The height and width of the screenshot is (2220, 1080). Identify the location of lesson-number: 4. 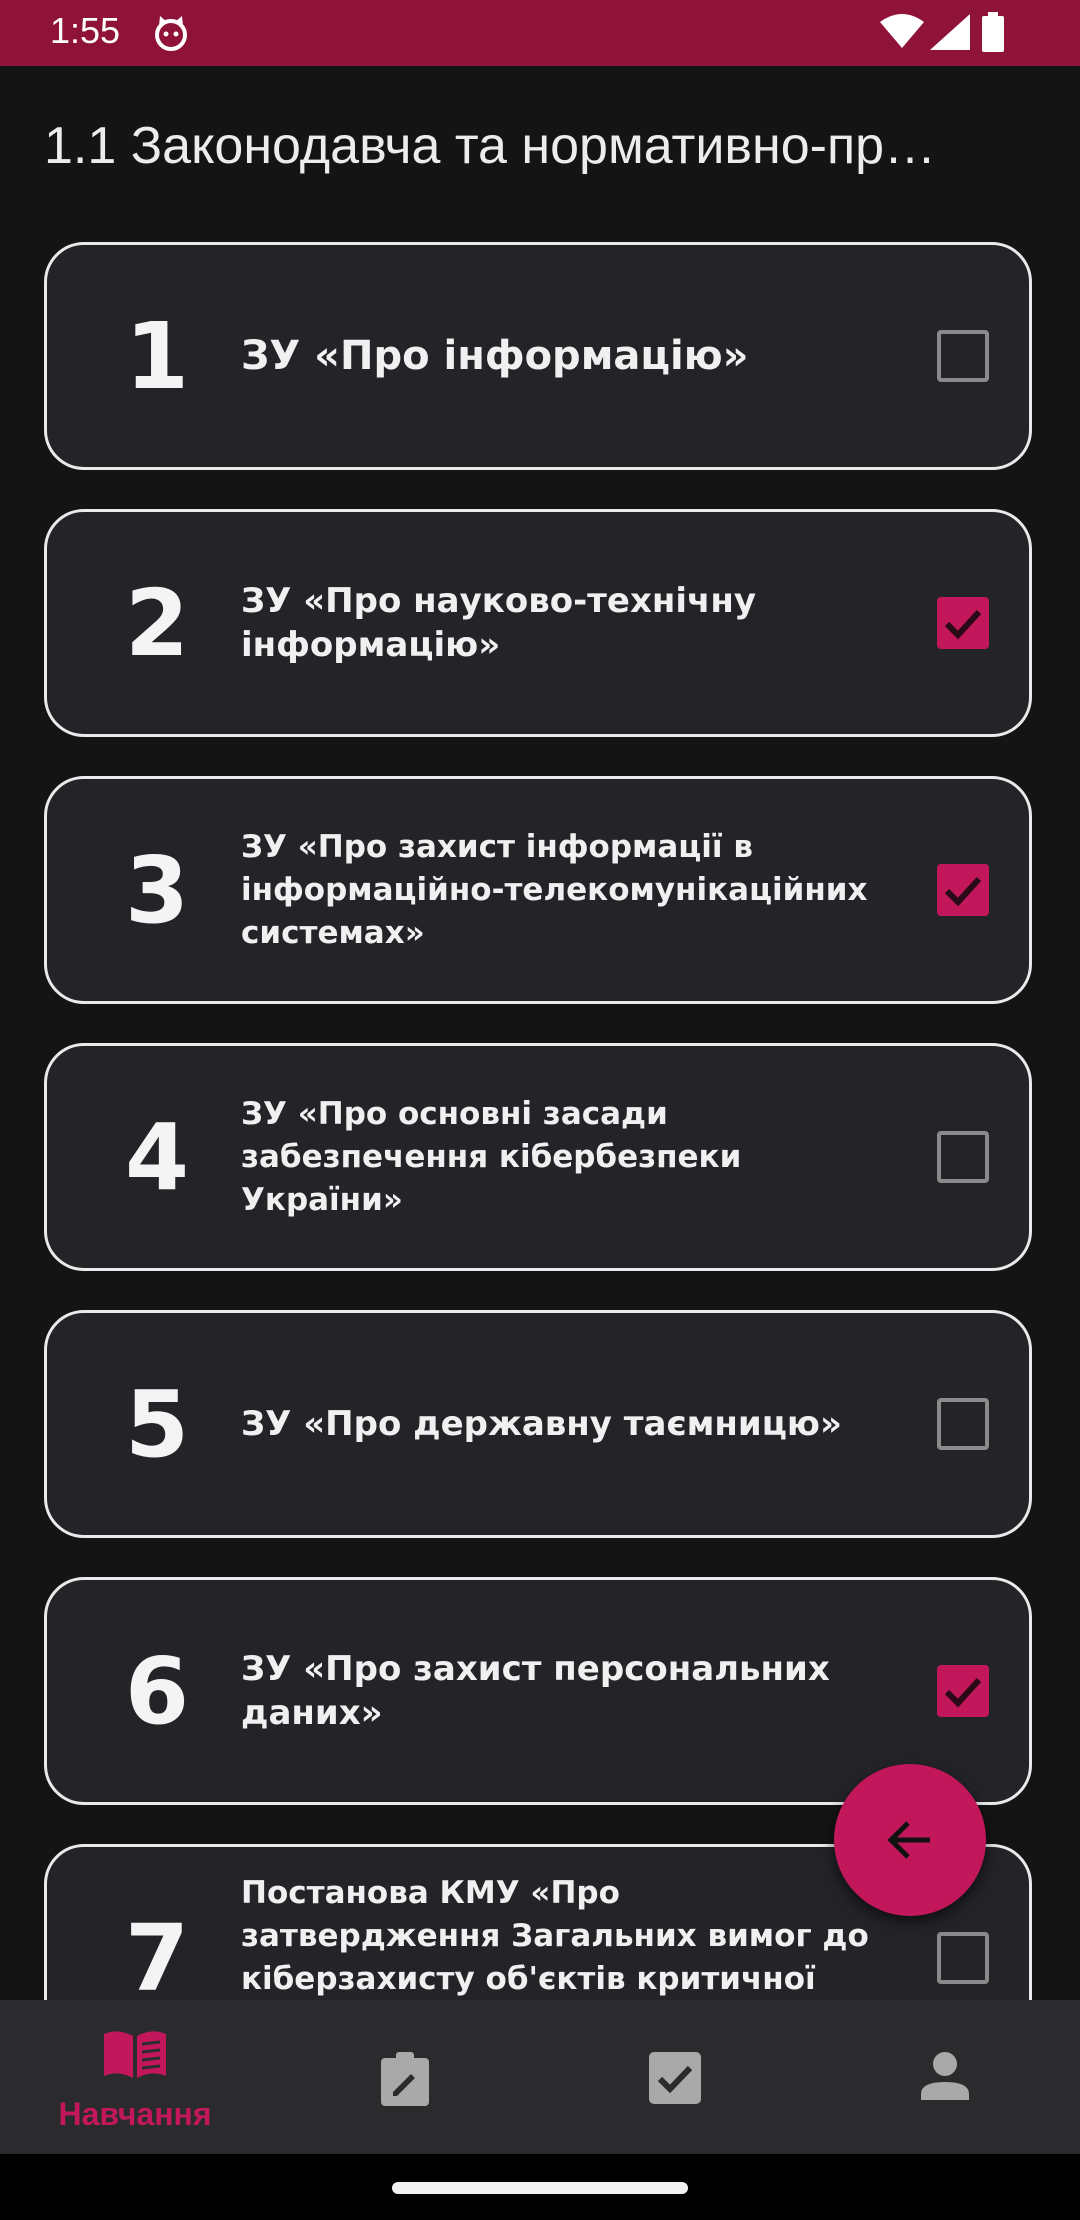
(156, 1157).